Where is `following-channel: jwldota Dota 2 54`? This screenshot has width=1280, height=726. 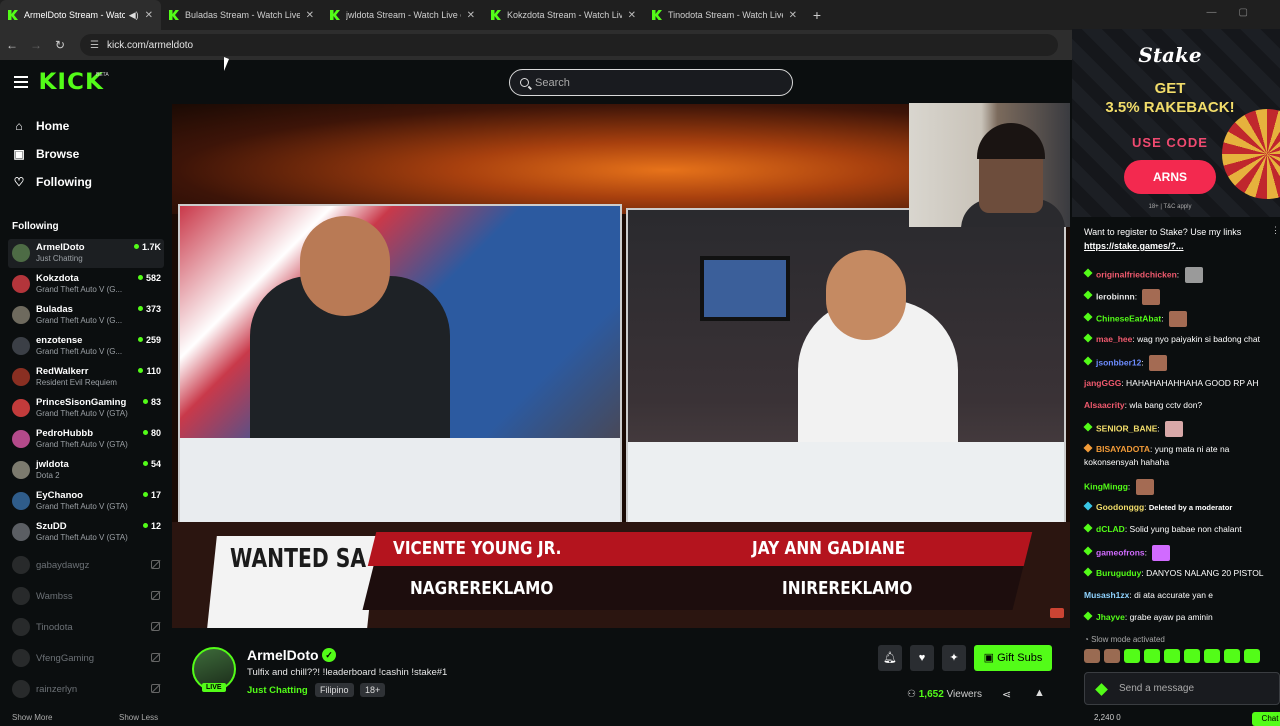
following-channel: jwldota Dota 2 54 is located at coordinates (86, 470).